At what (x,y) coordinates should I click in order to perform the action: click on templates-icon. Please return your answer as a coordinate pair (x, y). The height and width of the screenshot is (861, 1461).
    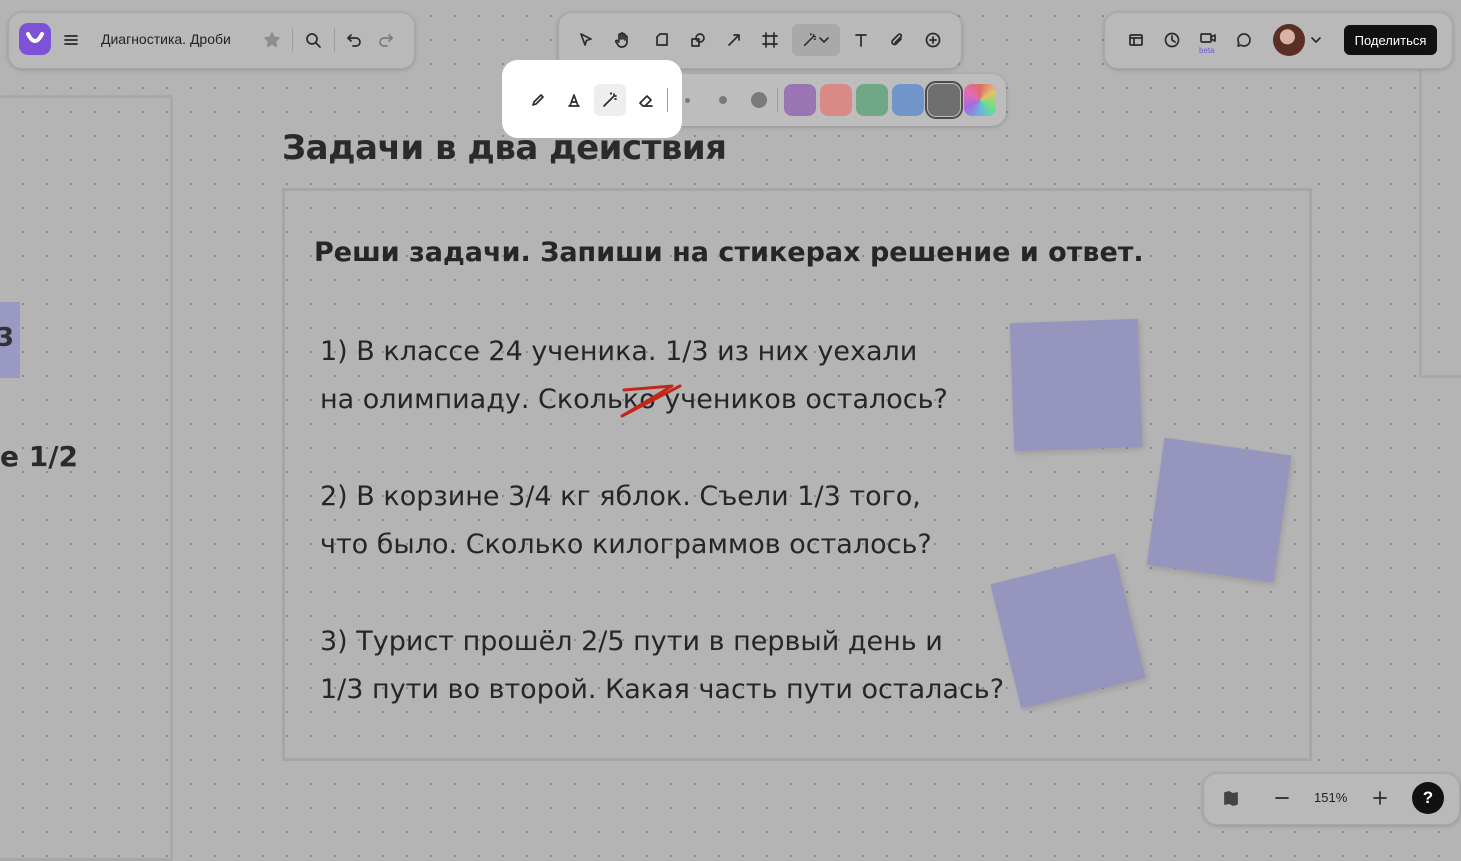
    Looking at the image, I should click on (1136, 40).